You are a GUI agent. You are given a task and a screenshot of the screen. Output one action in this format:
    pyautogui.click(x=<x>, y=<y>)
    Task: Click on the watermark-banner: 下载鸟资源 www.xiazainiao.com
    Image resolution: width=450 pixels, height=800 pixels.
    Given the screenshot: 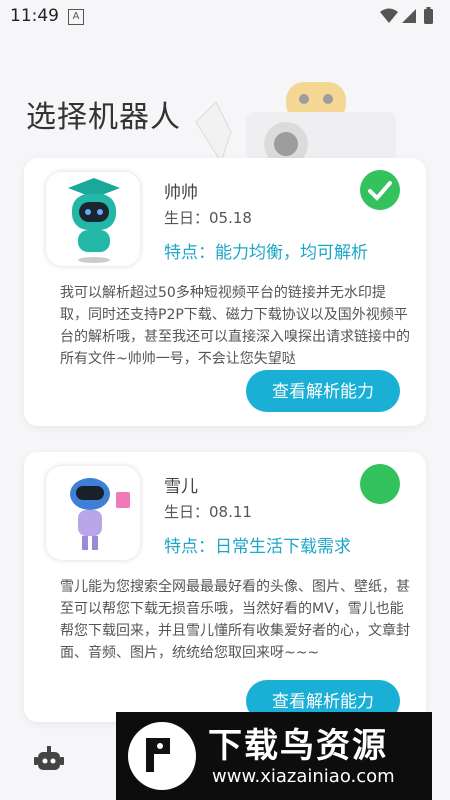 What is the action you would take?
    pyautogui.click(x=274, y=756)
    